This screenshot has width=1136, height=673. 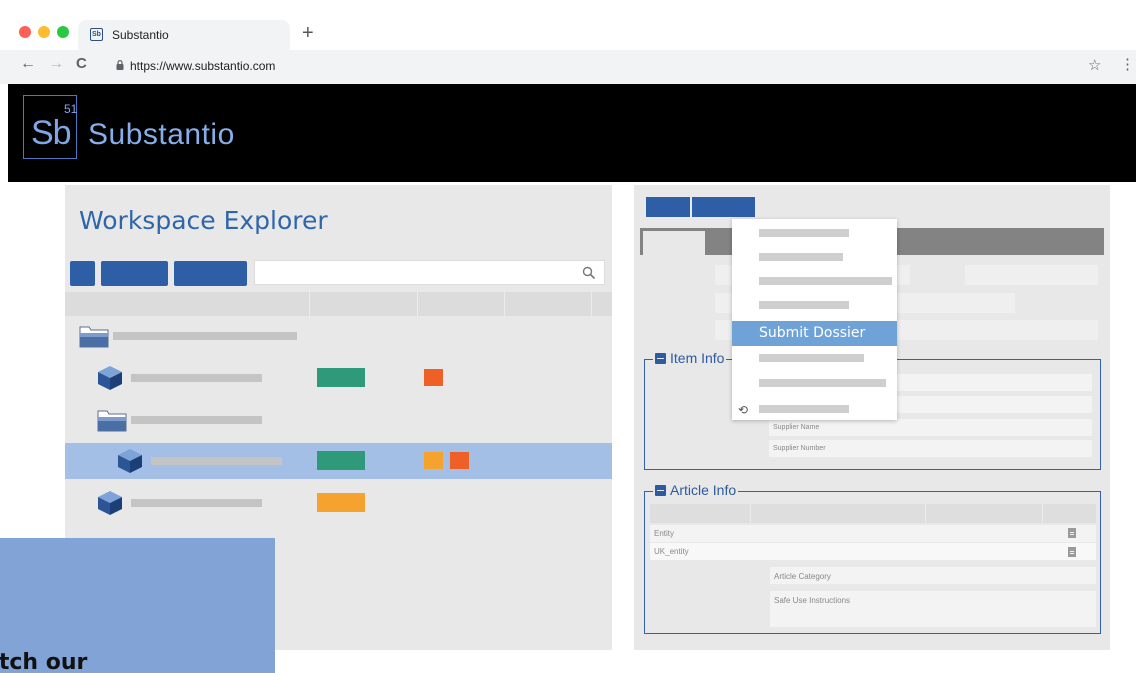 What do you see at coordinates (44, 661) in the screenshot?
I see `promo-text: atch our` at bounding box center [44, 661].